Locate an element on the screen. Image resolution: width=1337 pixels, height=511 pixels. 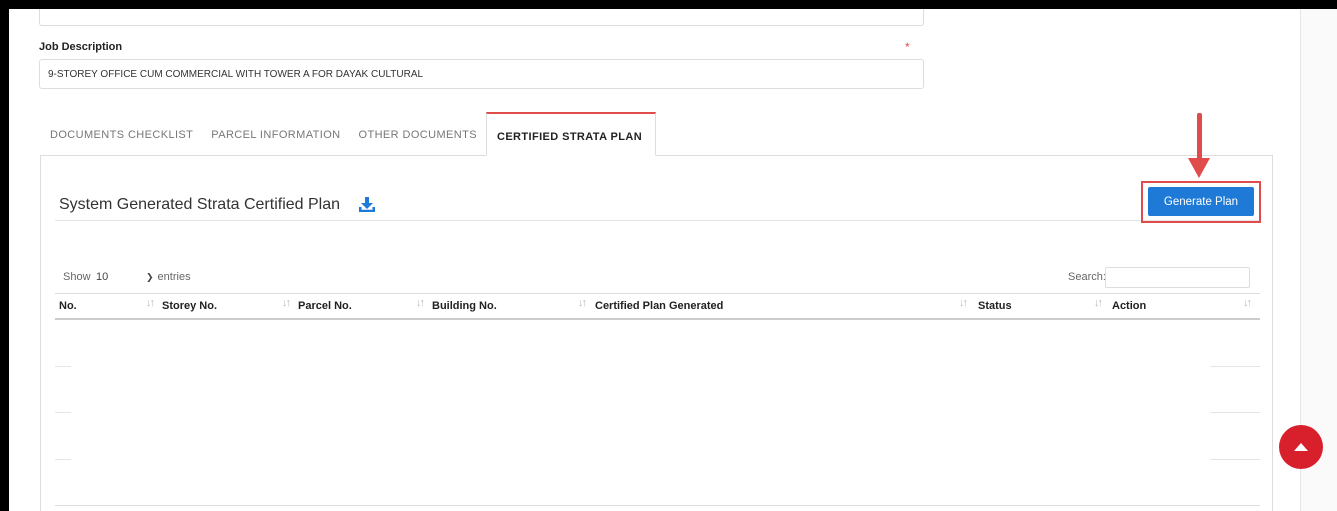
search-label: Search: is located at coordinates (1087, 277).